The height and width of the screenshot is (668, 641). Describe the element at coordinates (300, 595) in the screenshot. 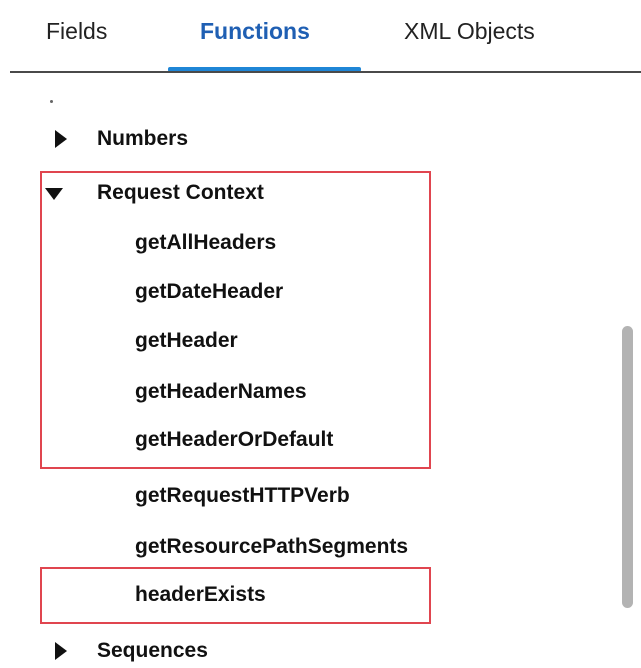

I see `function-item-headerexists: headerExists` at that location.